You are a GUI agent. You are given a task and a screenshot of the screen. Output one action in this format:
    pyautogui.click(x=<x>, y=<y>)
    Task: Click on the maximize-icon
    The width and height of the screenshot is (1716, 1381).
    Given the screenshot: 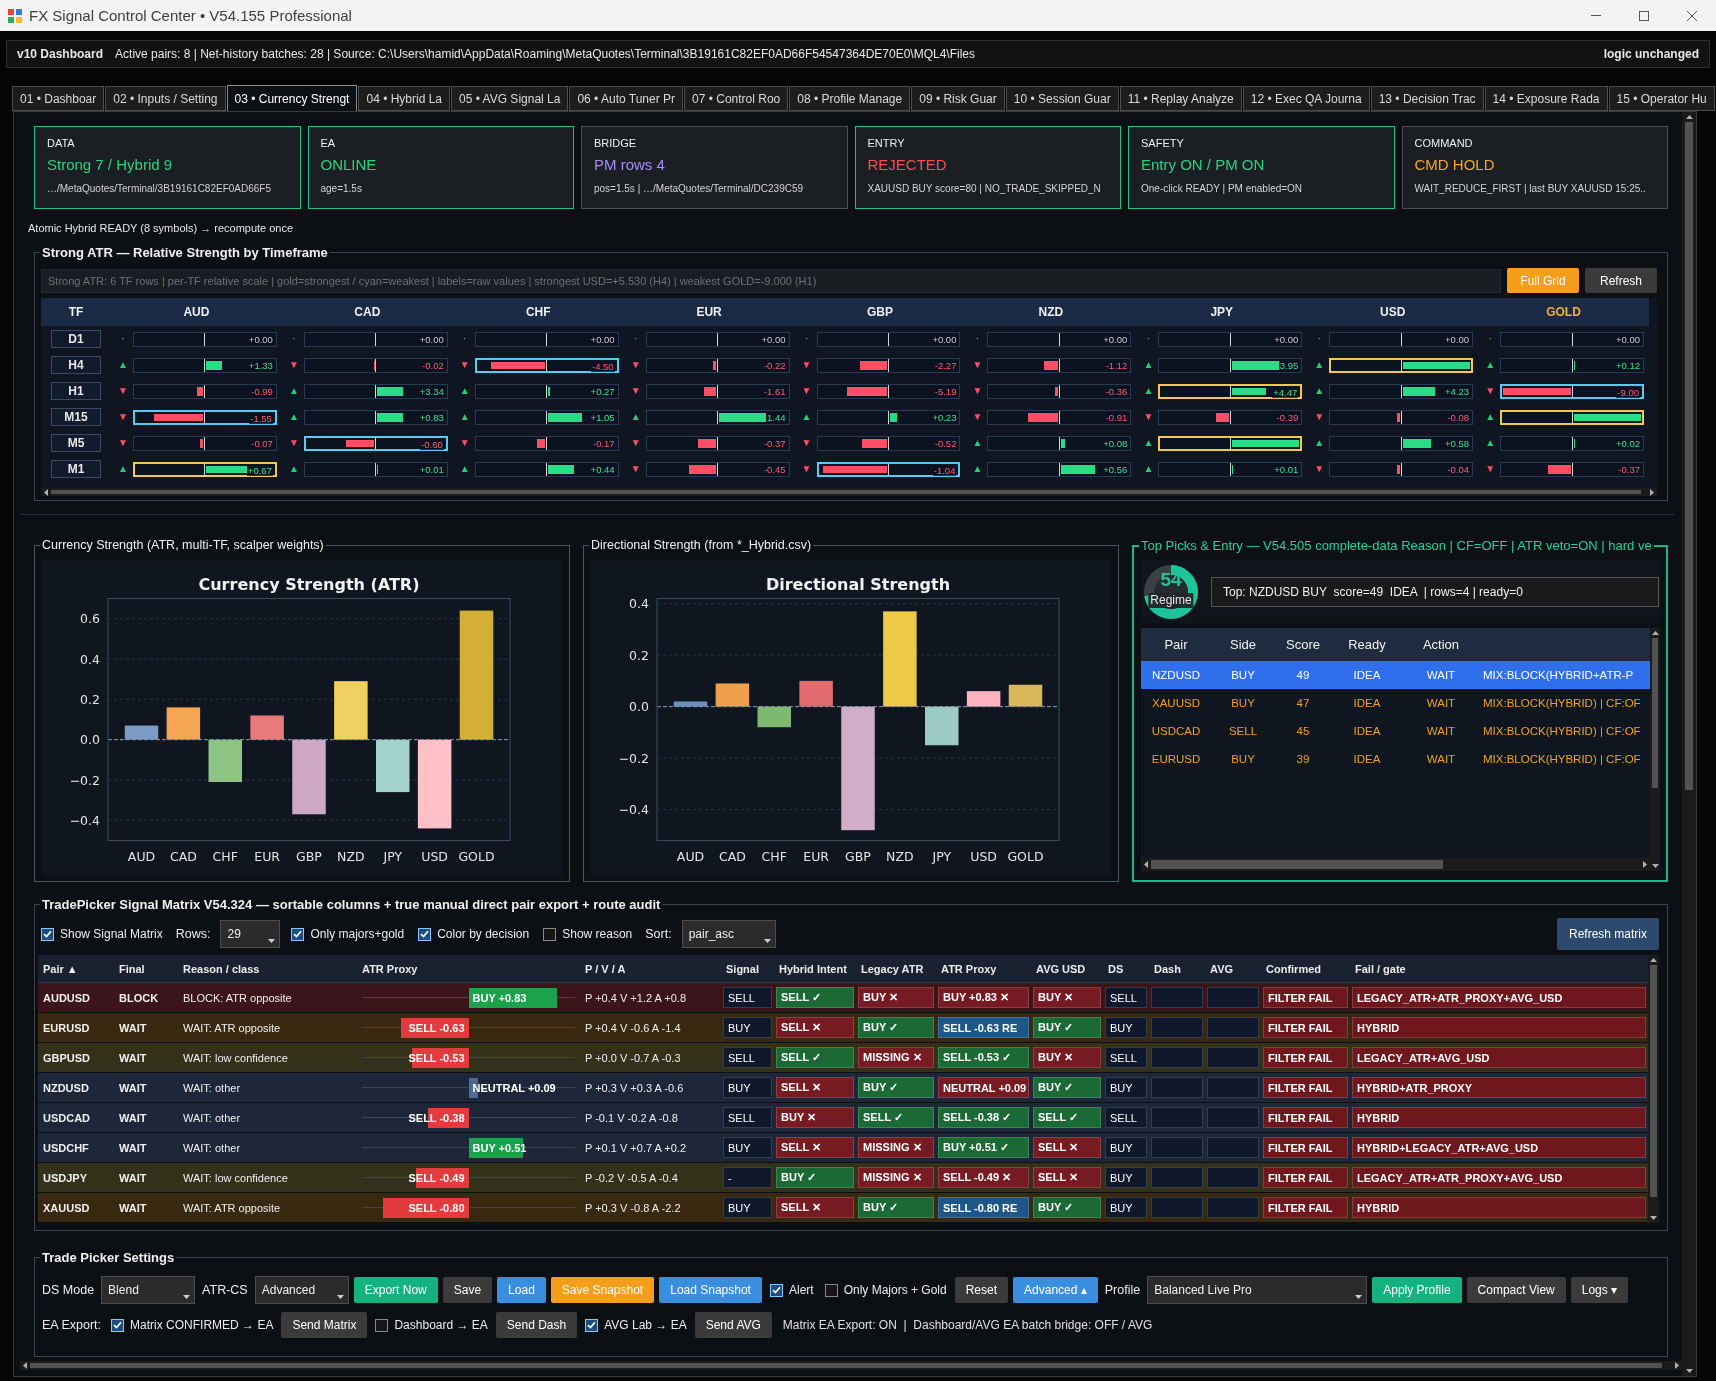 What is the action you would take?
    pyautogui.click(x=1644, y=15)
    